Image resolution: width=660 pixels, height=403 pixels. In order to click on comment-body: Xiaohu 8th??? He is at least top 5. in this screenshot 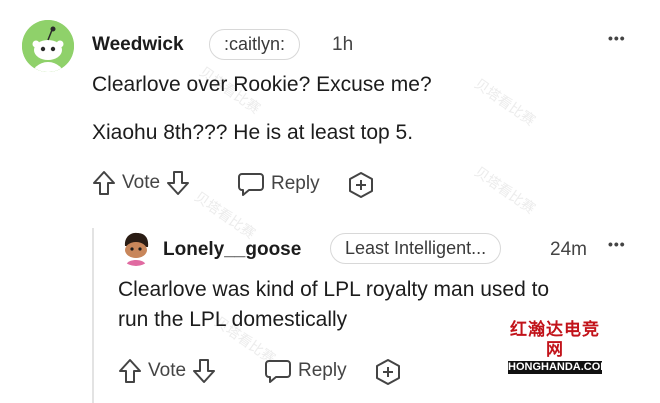, I will do `click(253, 132)`.